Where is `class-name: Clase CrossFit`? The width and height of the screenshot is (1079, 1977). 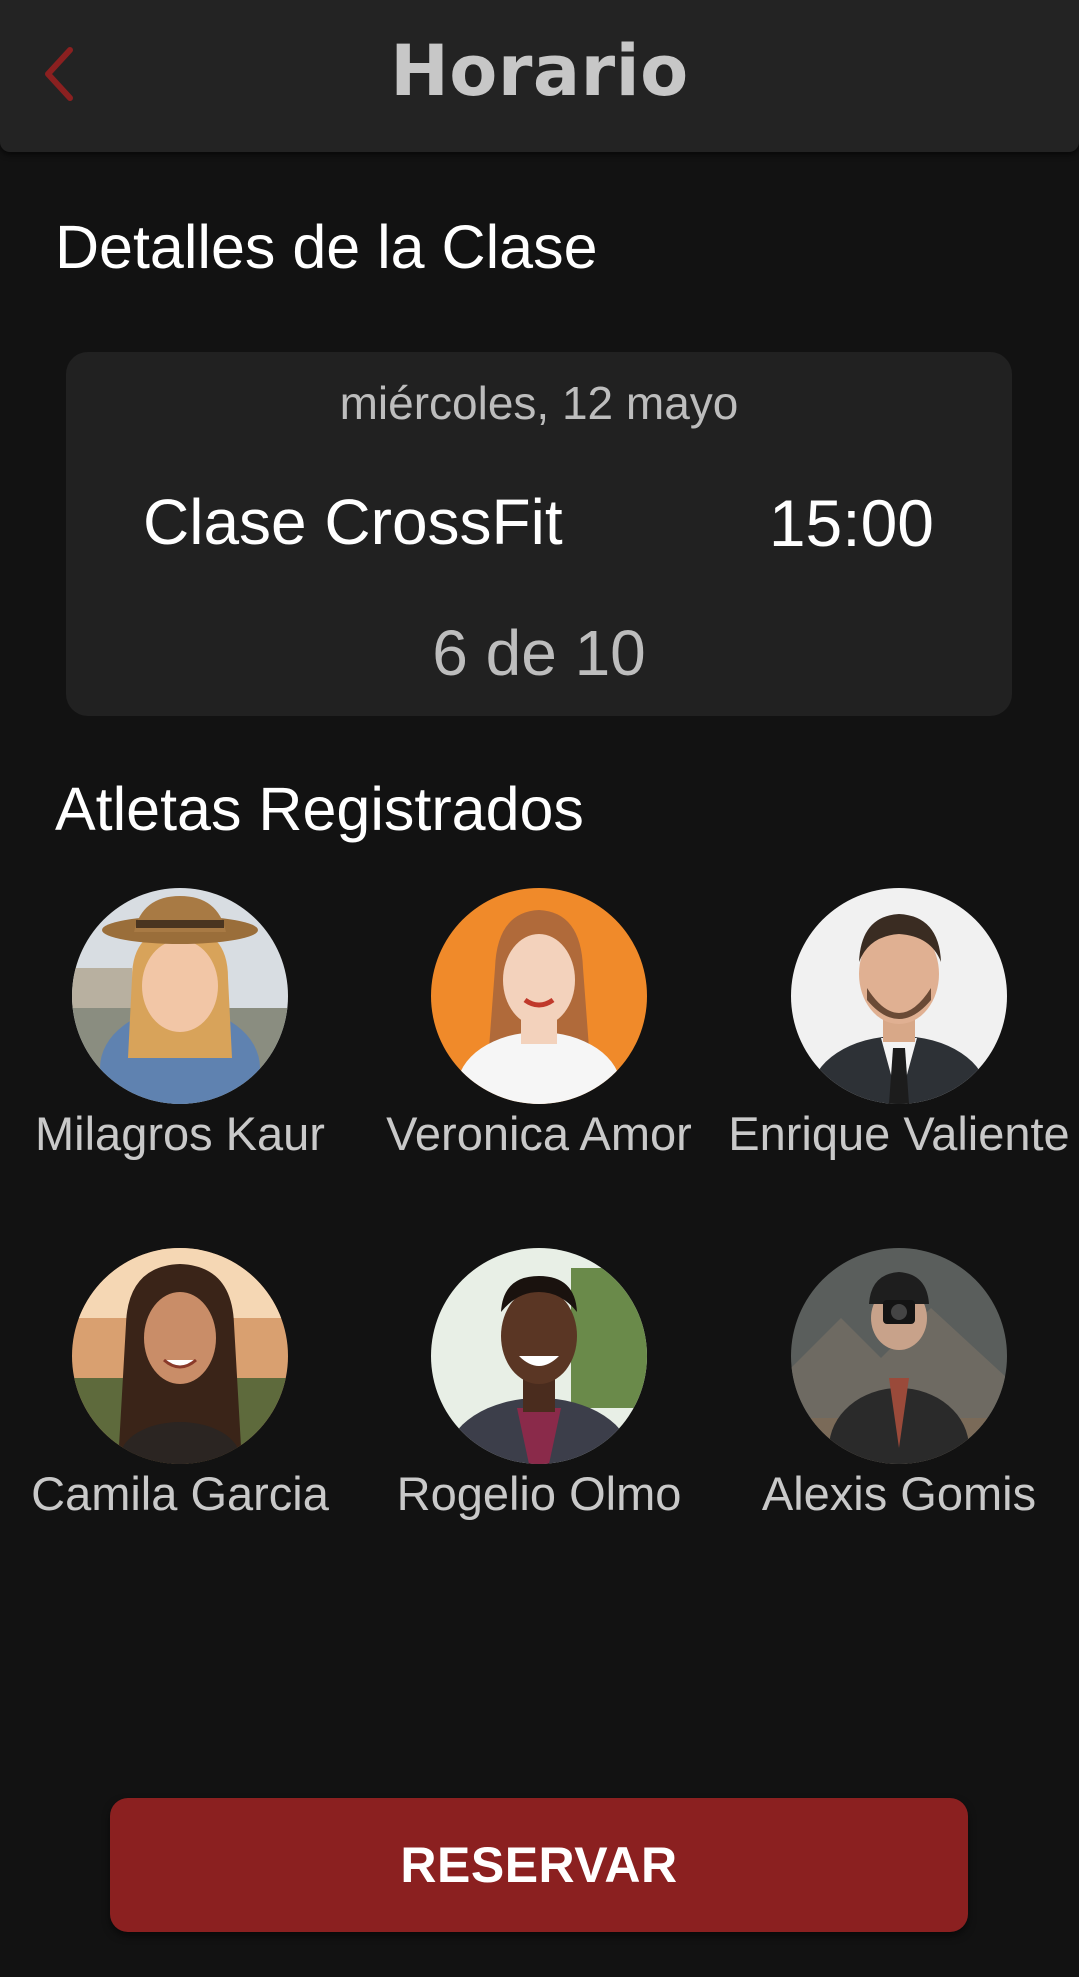 class-name: Clase CrossFit is located at coordinates (353, 522).